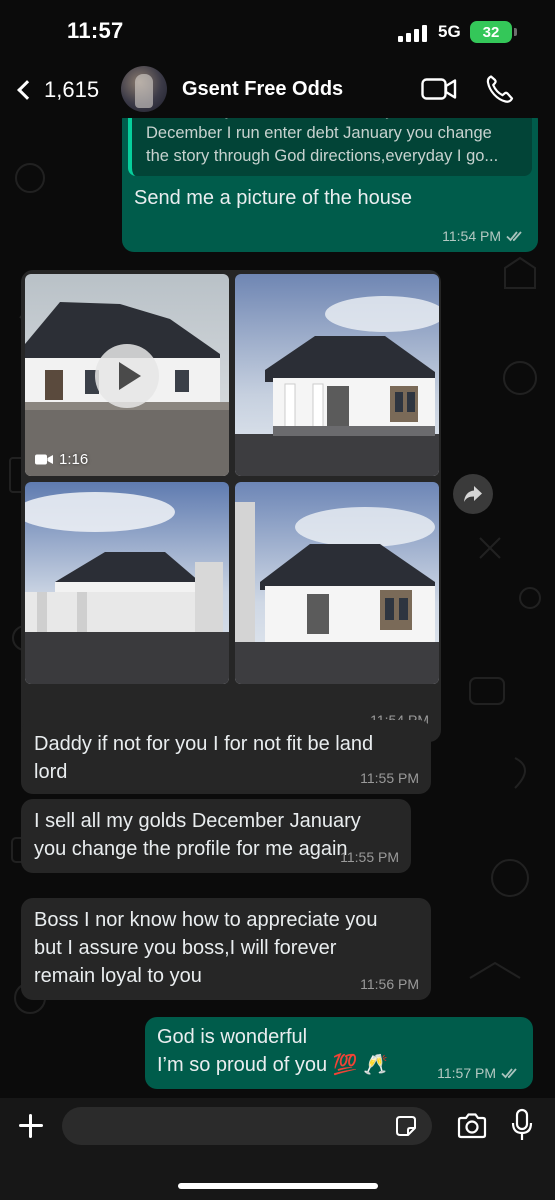  I want to click on battery-icon: 32, so click(491, 32).